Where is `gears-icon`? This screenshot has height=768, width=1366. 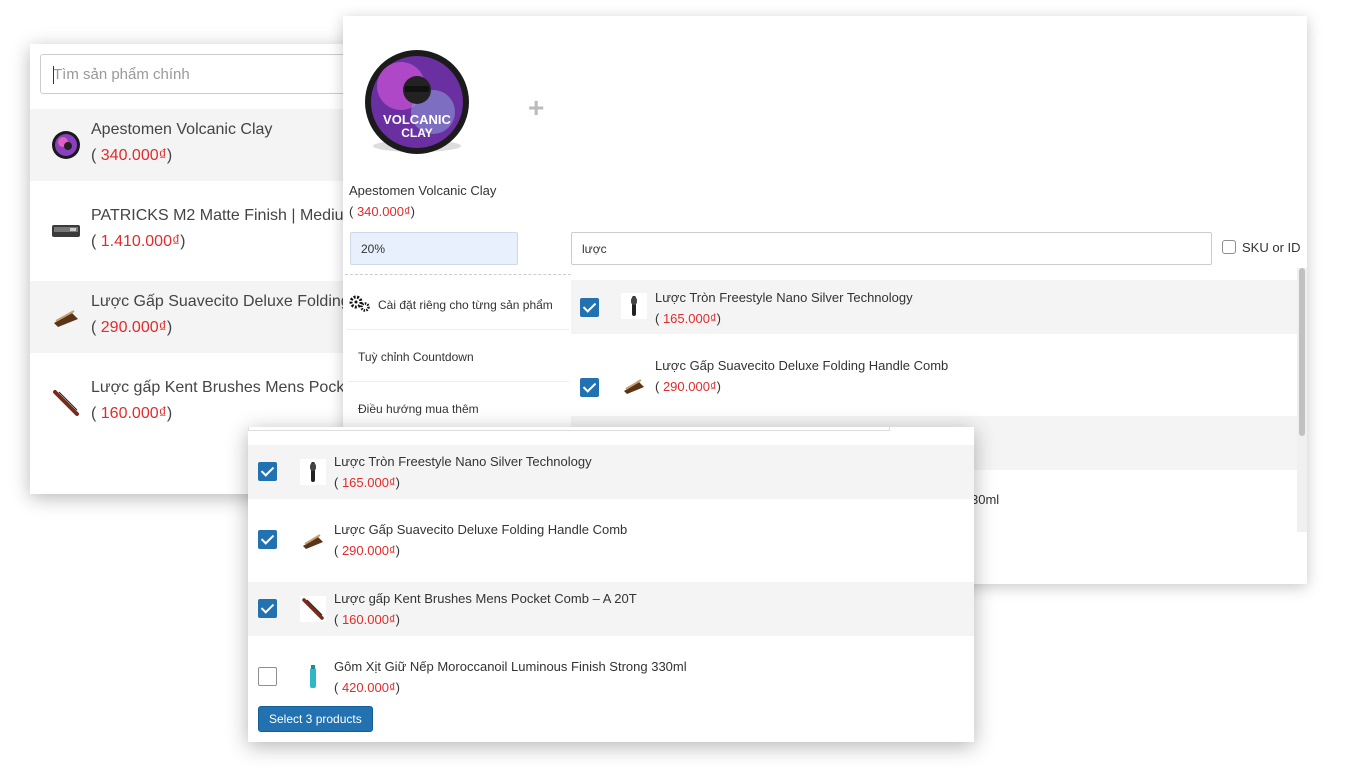
gears-icon is located at coordinates (359, 303).